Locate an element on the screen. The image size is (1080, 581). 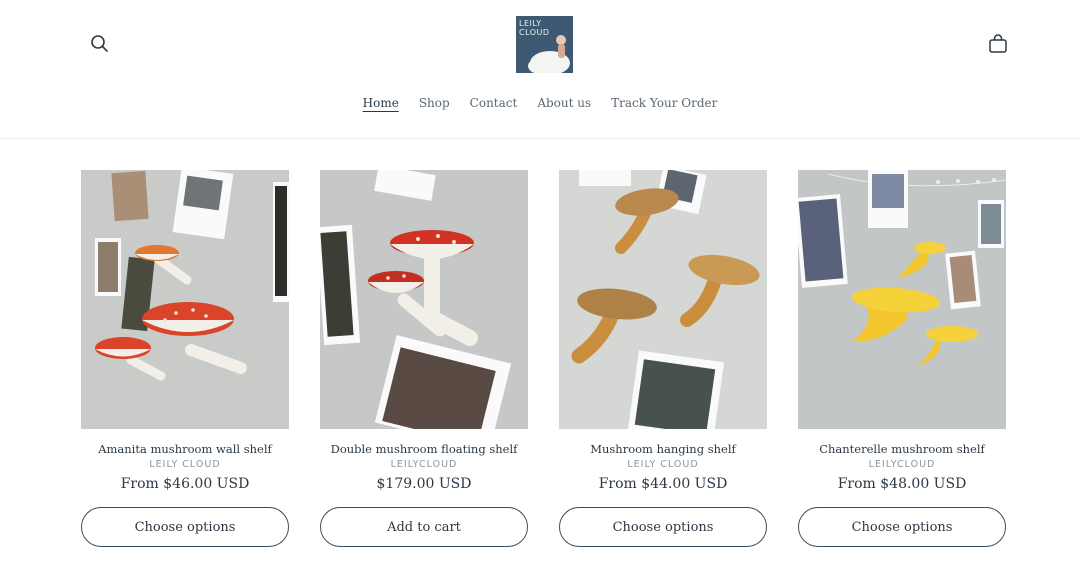
add-to-cart-button: Add to cart is located at coordinates (424, 527).